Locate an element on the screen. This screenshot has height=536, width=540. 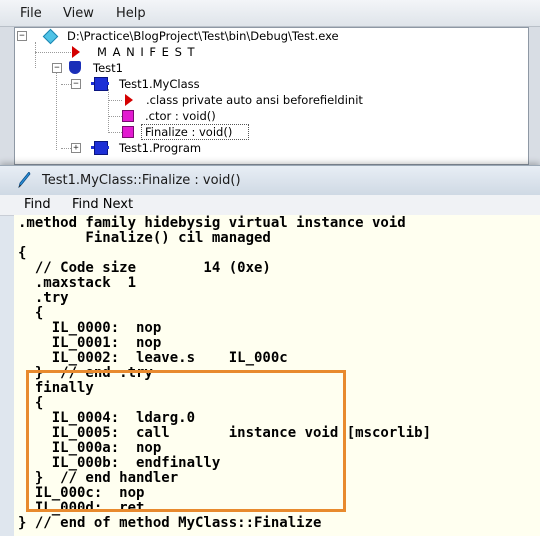
tree-label-namespace: Test1 is located at coordinates (108, 68).